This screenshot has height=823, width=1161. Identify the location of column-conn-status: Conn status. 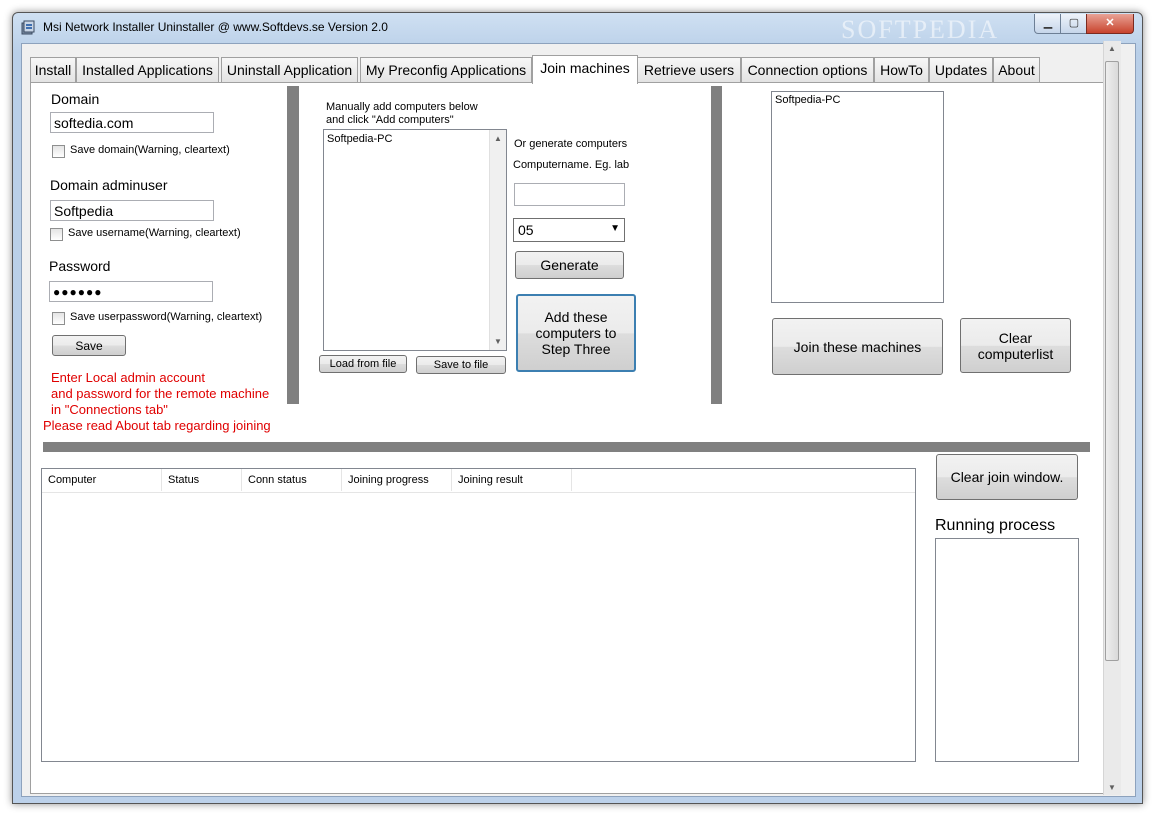
(292, 480).